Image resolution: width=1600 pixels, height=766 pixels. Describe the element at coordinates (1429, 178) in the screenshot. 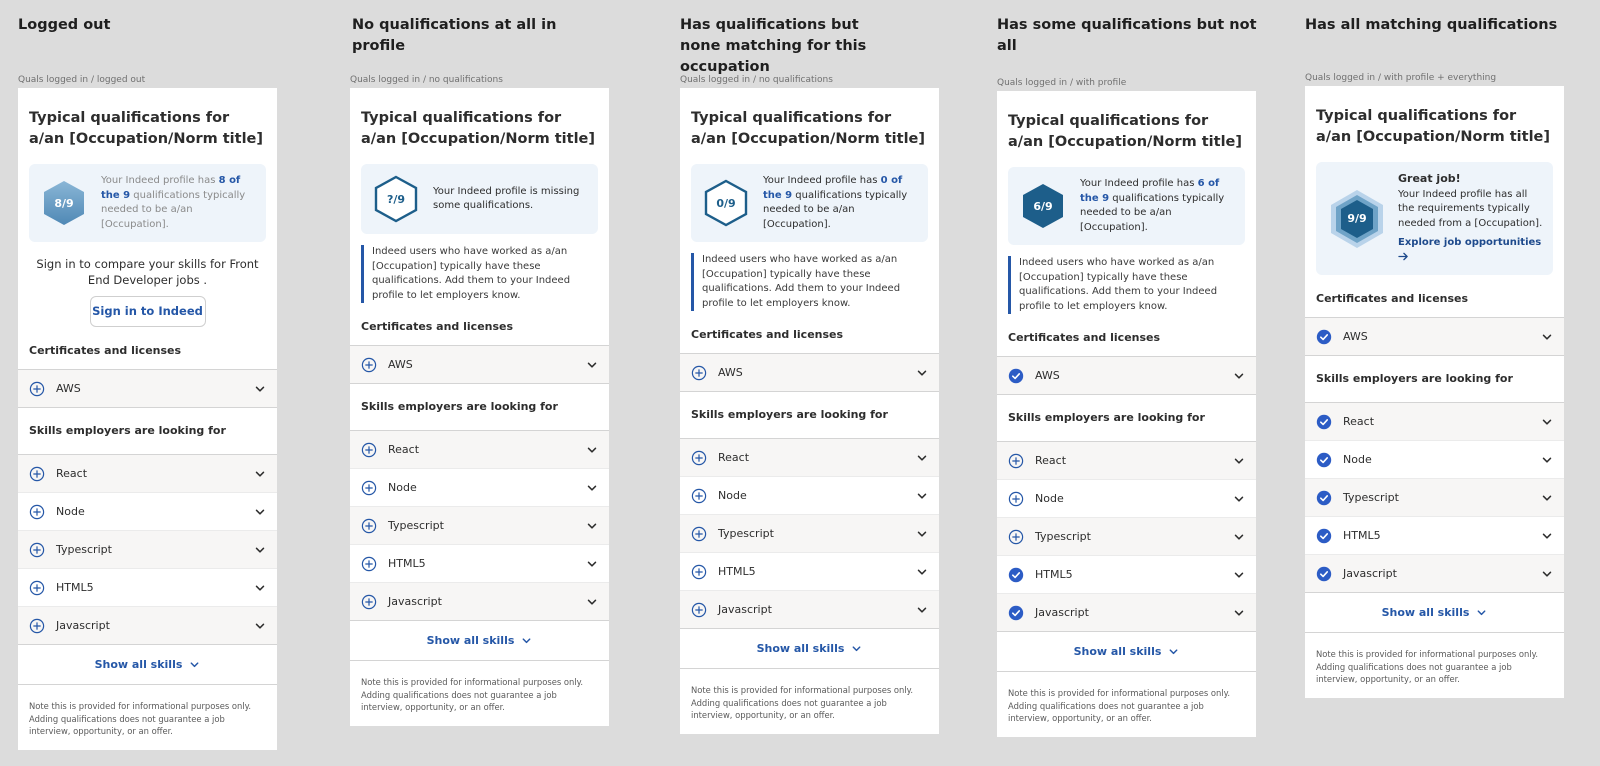

I see `status-title: Great job!` at that location.